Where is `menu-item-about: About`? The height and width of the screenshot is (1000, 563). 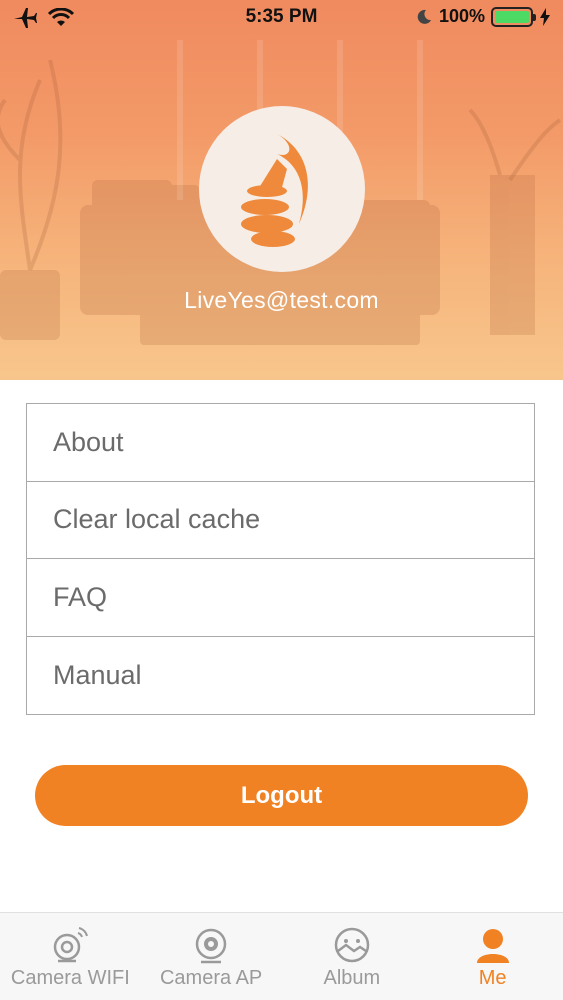 menu-item-about: About is located at coordinates (280, 443).